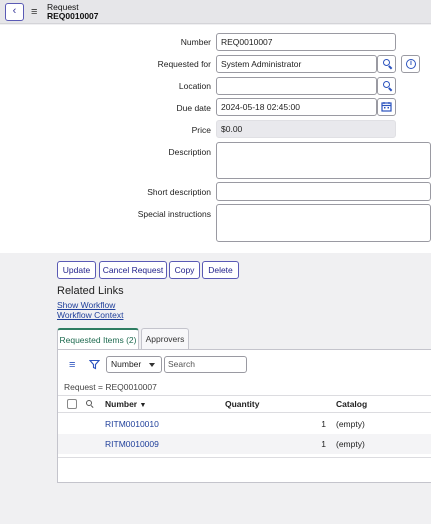 The width and height of the screenshot is (431, 524). I want to click on table-row: RITM0010009 1 (empty), so click(244, 444).